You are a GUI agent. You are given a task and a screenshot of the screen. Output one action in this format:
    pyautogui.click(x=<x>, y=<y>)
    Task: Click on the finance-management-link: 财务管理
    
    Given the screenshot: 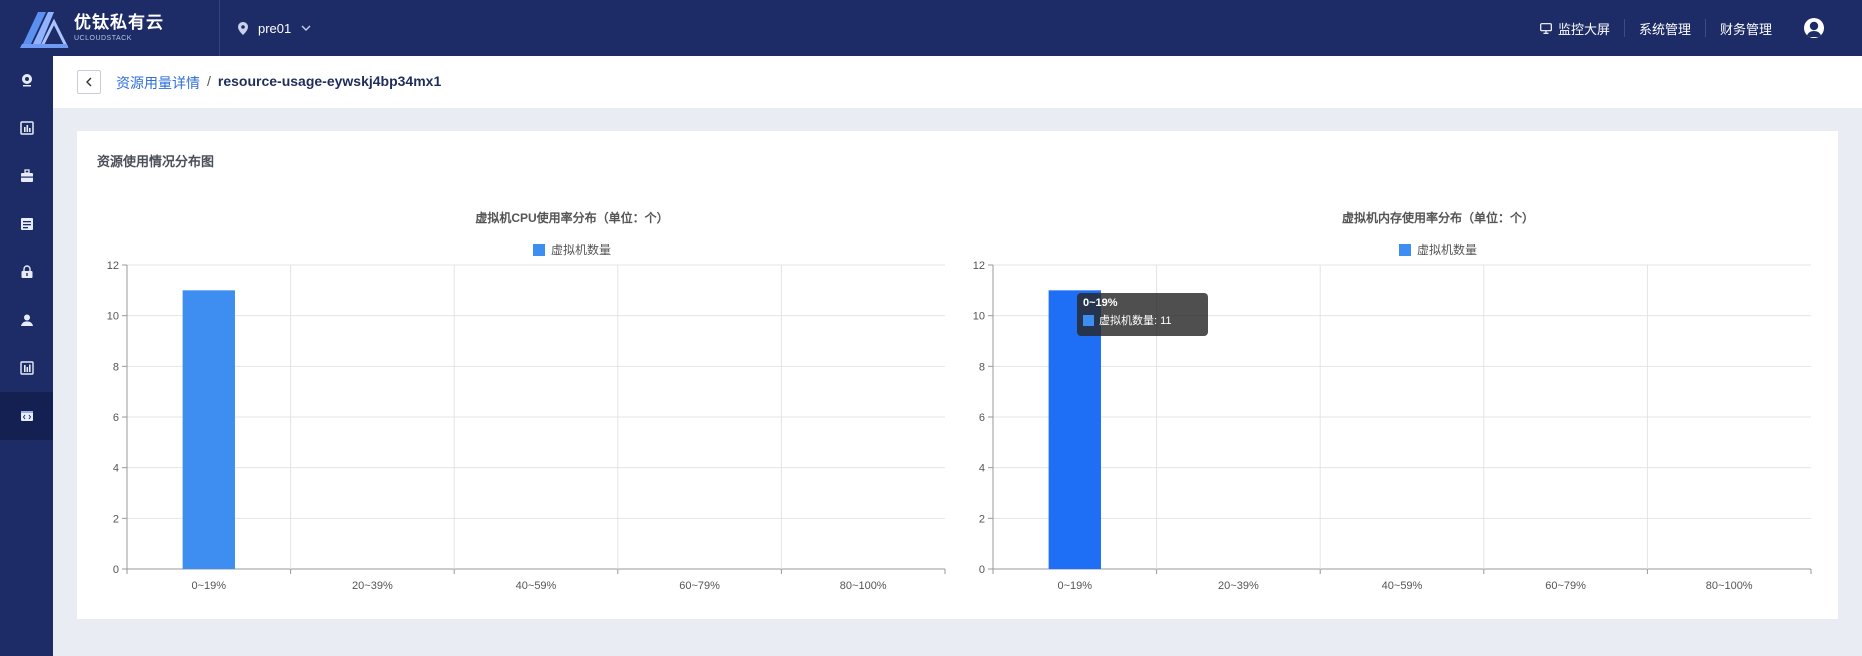 What is the action you would take?
    pyautogui.click(x=1745, y=28)
    